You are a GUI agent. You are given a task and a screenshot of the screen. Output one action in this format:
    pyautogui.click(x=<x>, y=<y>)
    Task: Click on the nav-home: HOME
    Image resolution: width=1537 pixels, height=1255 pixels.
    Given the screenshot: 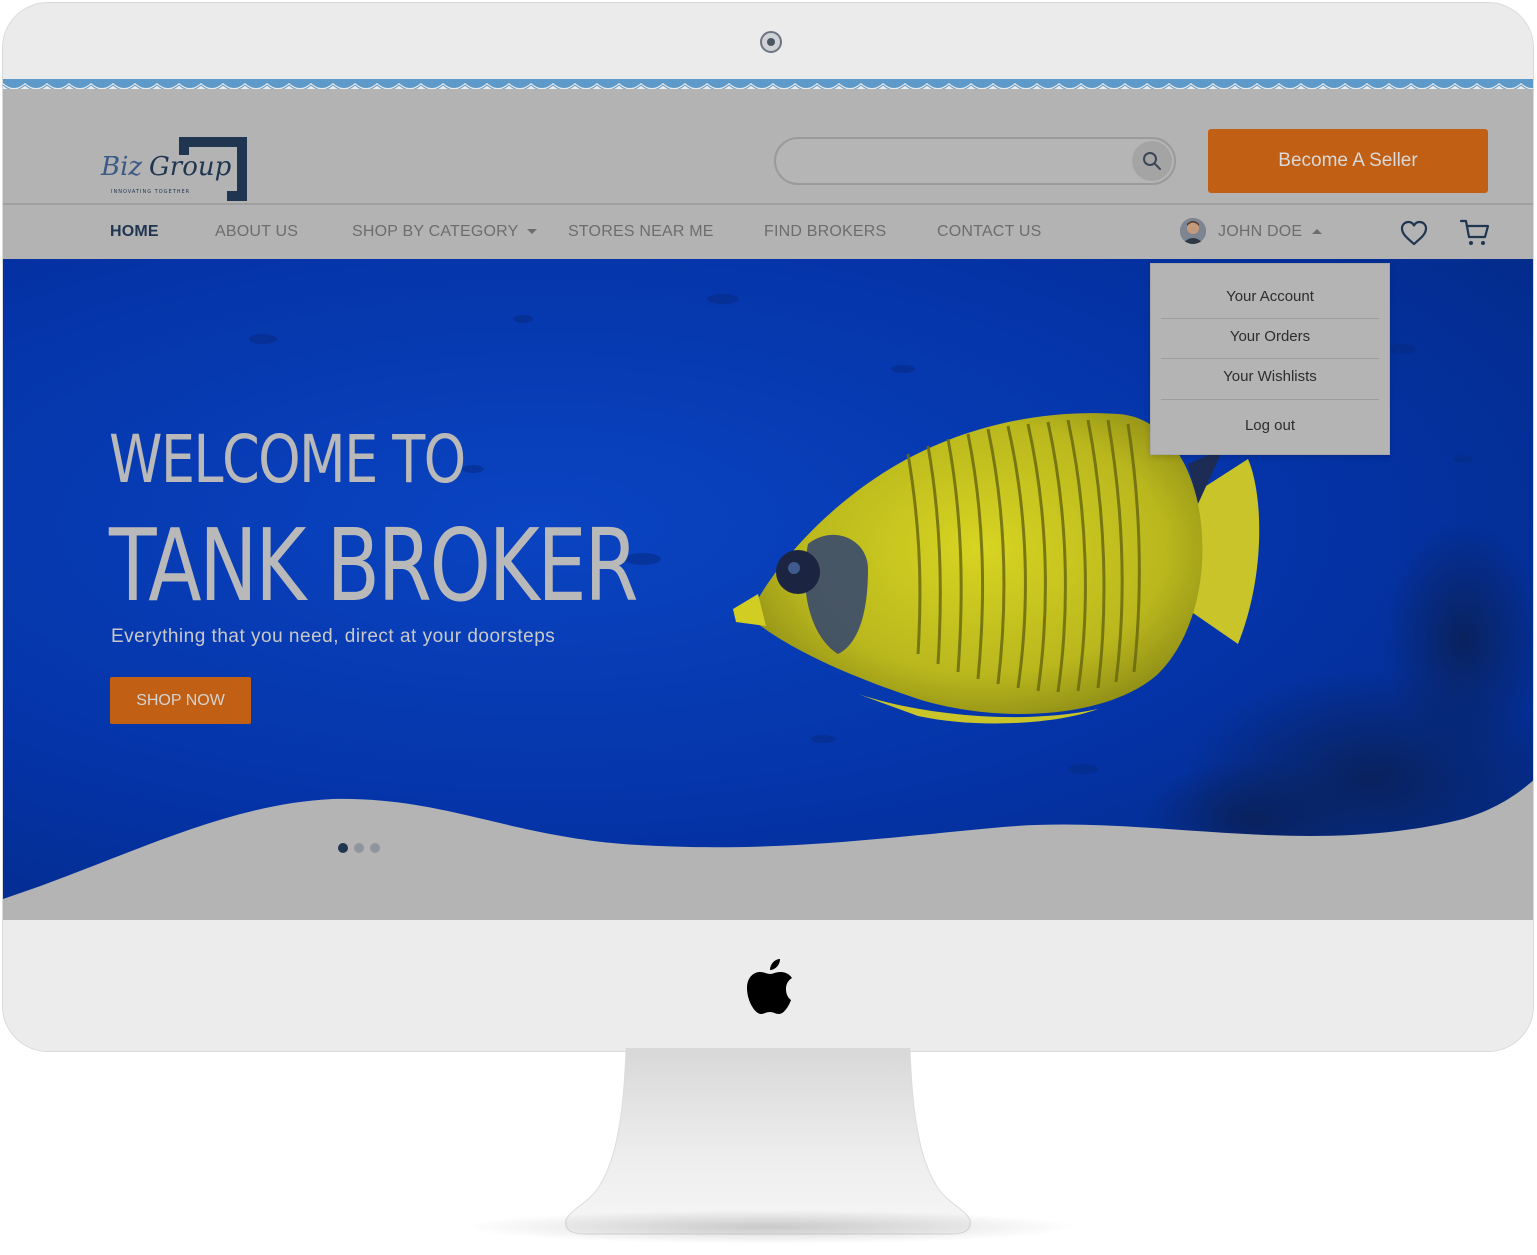 What is the action you would take?
    pyautogui.click(x=134, y=232)
    